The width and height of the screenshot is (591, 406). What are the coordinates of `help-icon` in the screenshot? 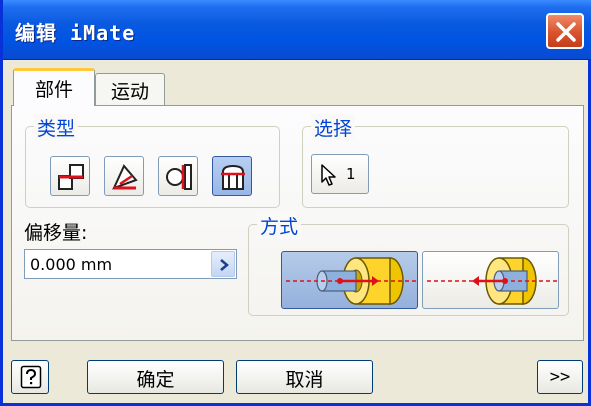 It's located at (31, 377).